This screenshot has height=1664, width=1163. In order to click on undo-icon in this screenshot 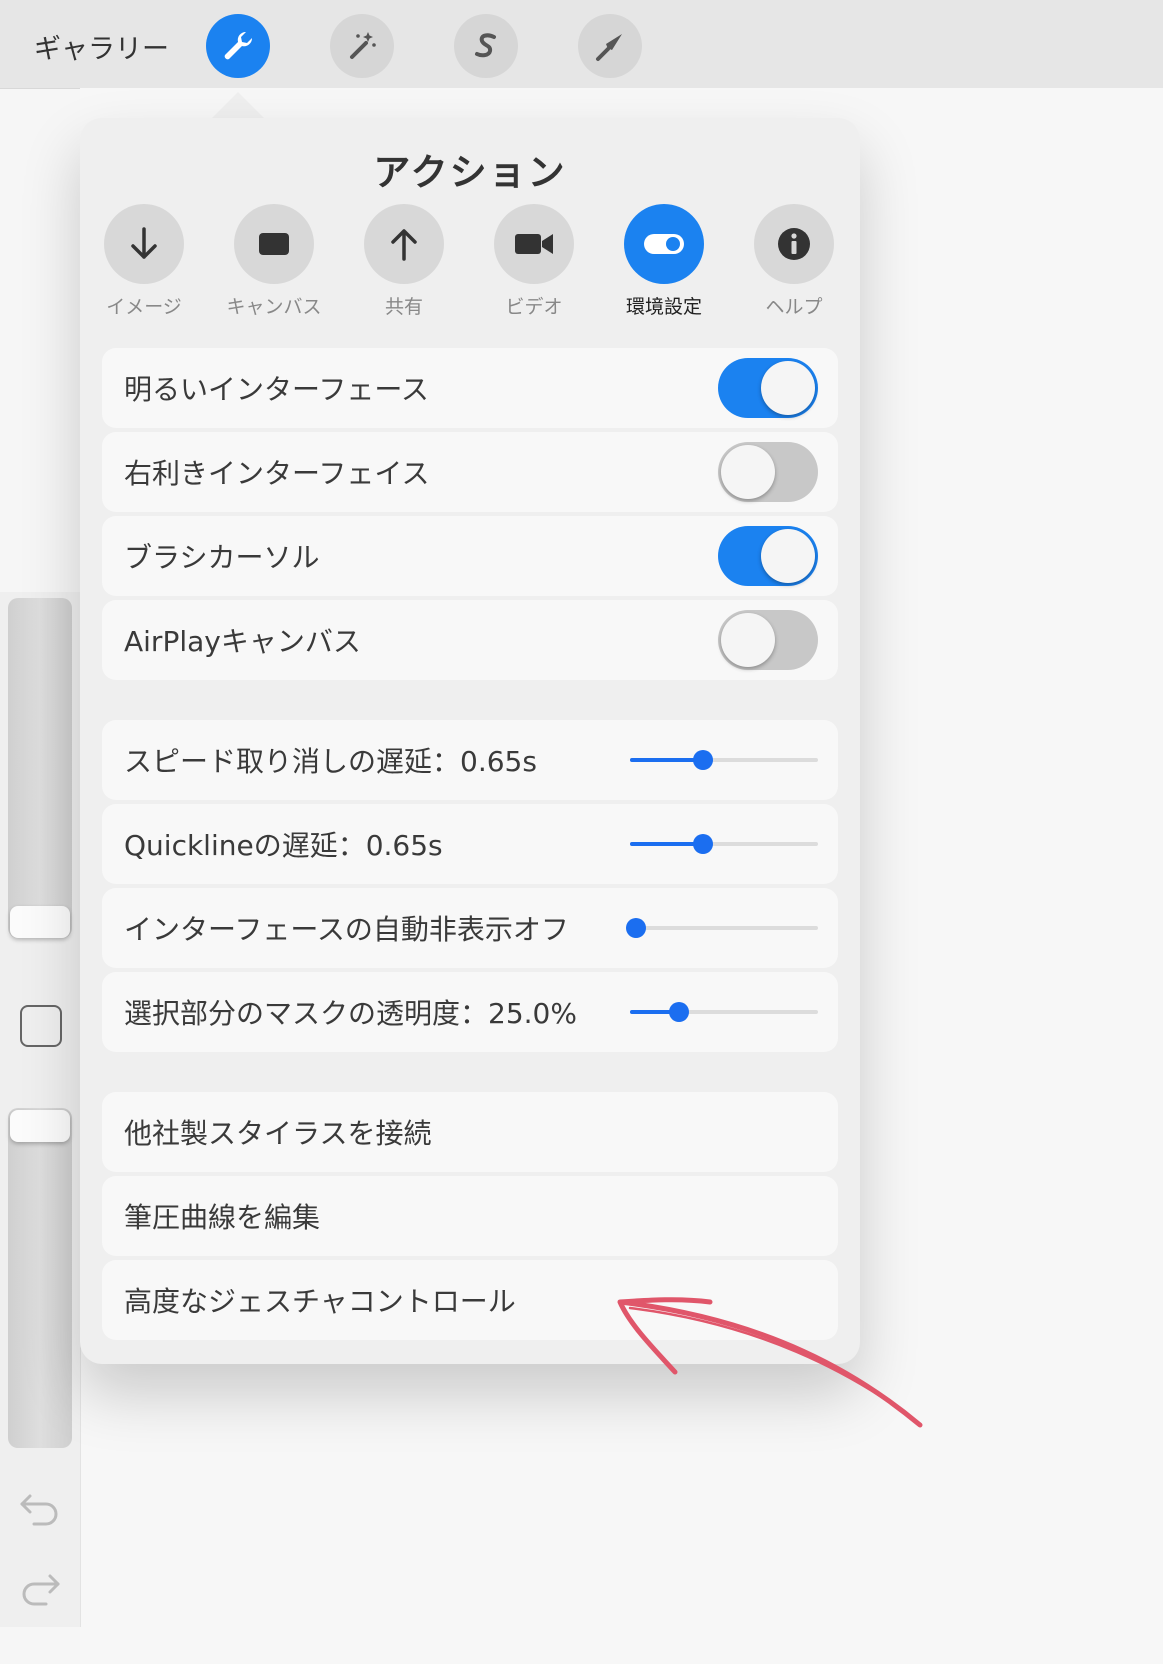, I will do `click(40, 1508)`.